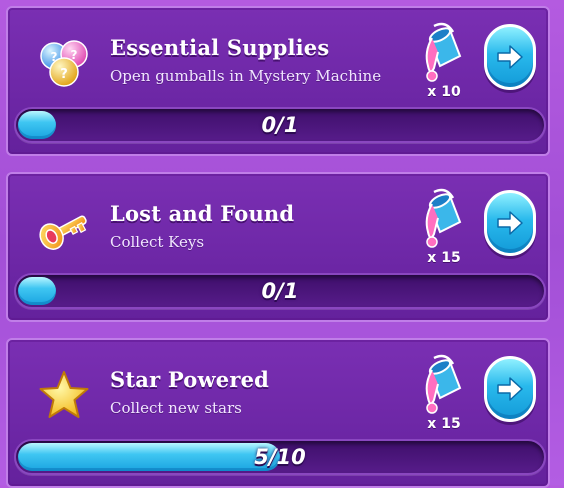 The height and width of the screenshot is (488, 564). I want to click on progress-text: 5/10, so click(280, 457).